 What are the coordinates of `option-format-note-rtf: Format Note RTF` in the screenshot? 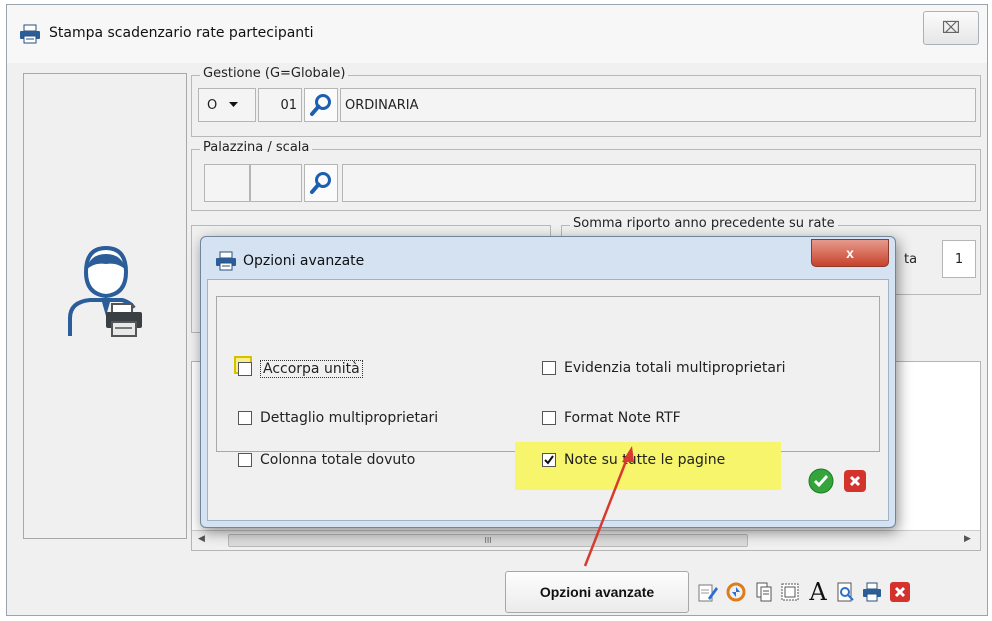 It's located at (611, 418).